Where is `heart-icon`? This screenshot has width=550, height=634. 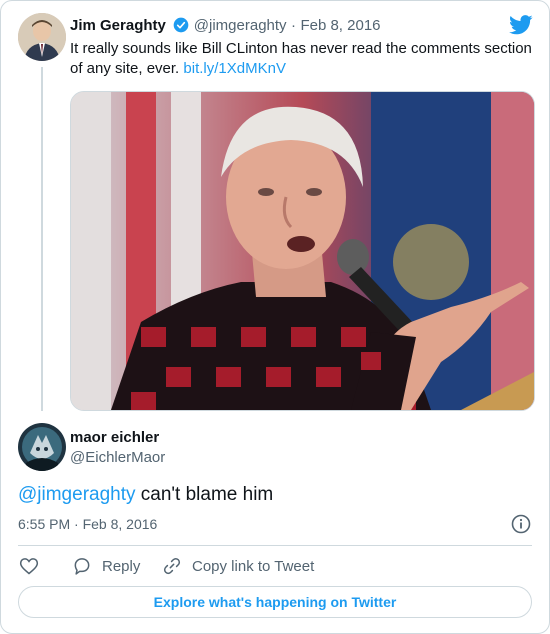
heart-icon is located at coordinates (29, 566).